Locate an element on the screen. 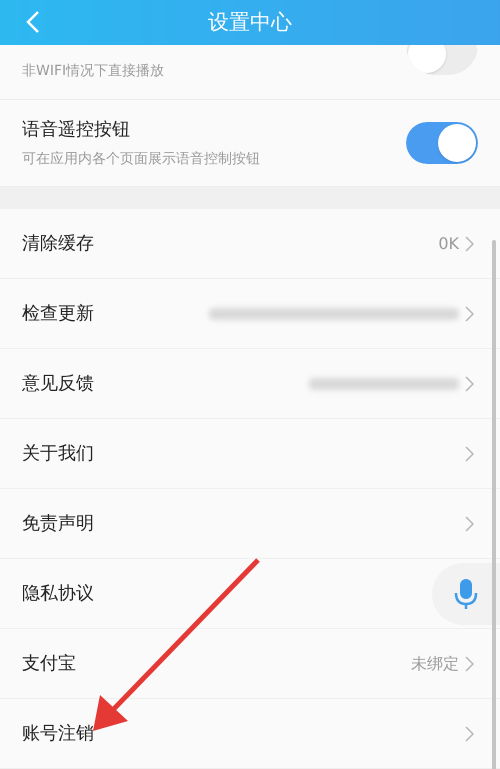 The height and width of the screenshot is (769, 500). row-label: 隐私协议 is located at coordinates (58, 594).